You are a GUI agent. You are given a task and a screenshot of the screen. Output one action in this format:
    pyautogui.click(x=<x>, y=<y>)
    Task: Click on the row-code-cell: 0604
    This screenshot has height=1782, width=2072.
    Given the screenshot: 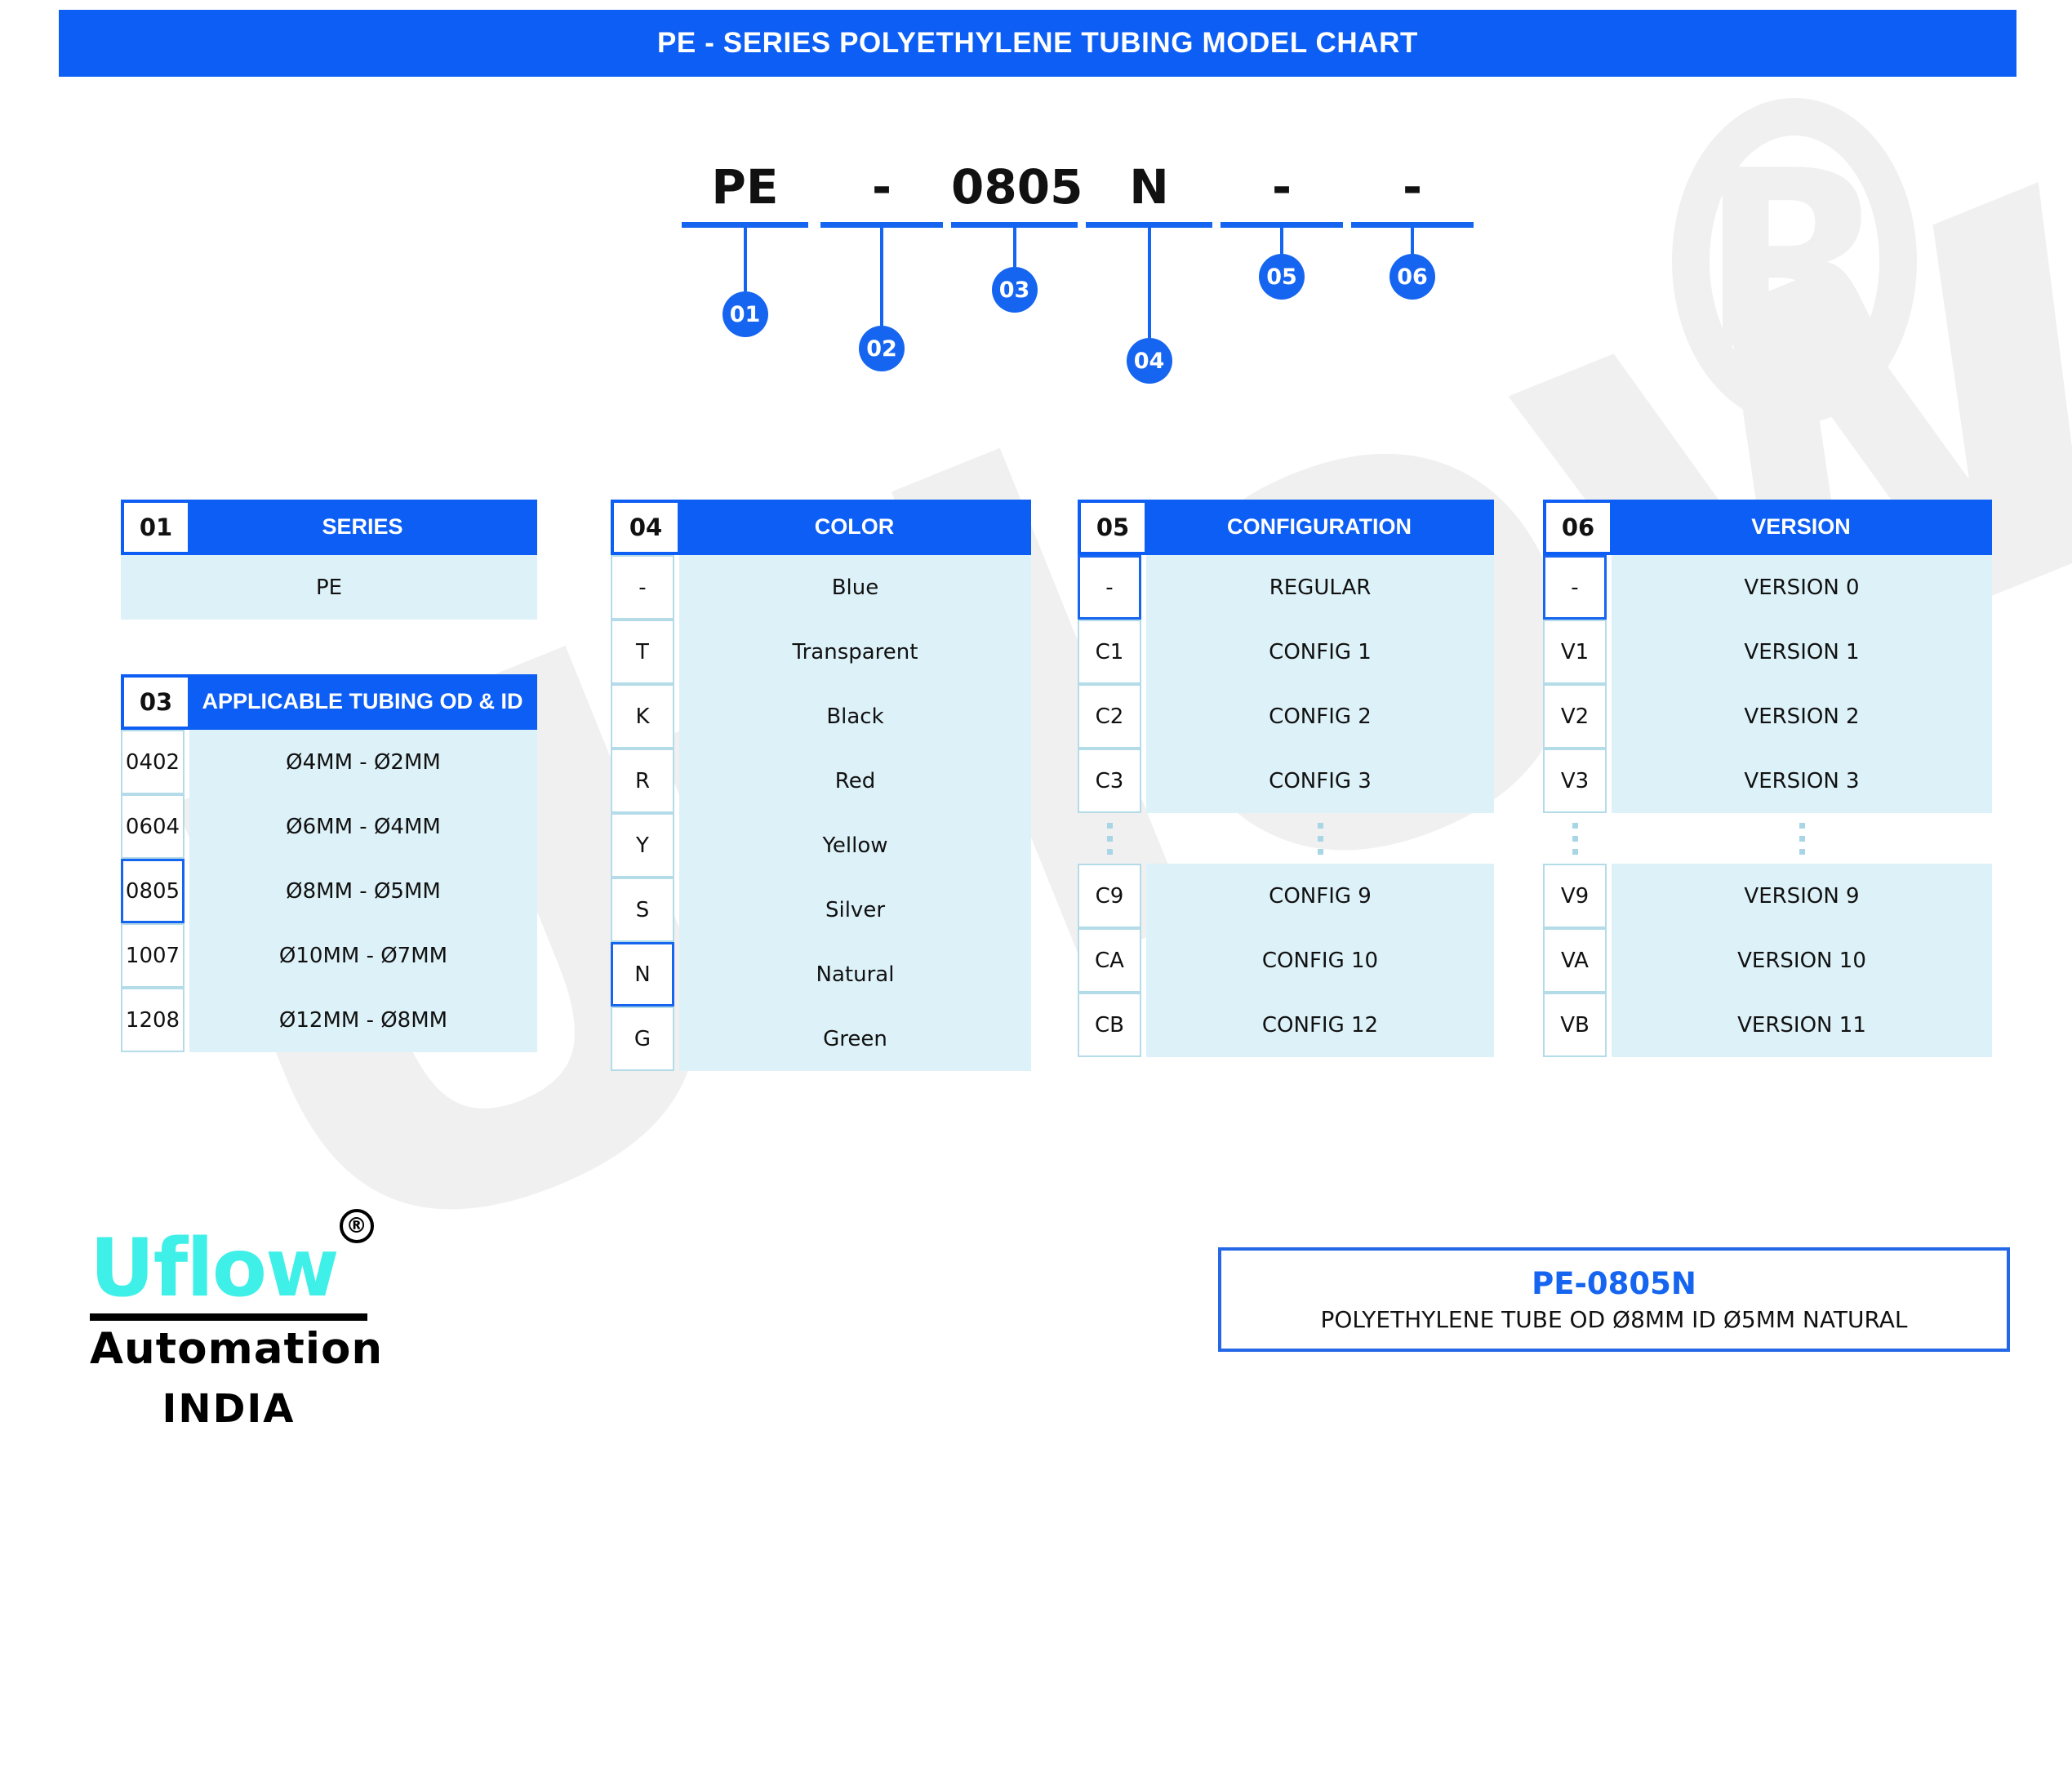 What is the action you would take?
    pyautogui.click(x=153, y=826)
    